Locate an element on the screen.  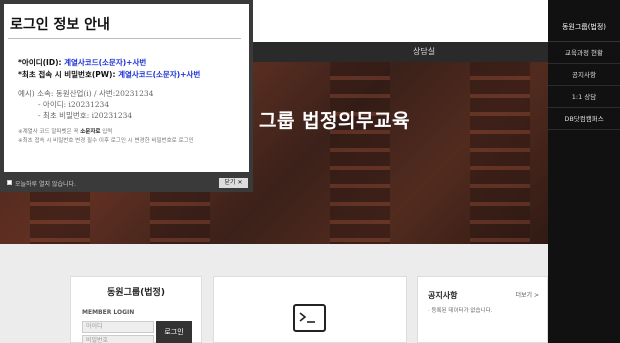
sidebar-item-campus: DB닷컴캠퍼스 is located at coordinates (584, 119).